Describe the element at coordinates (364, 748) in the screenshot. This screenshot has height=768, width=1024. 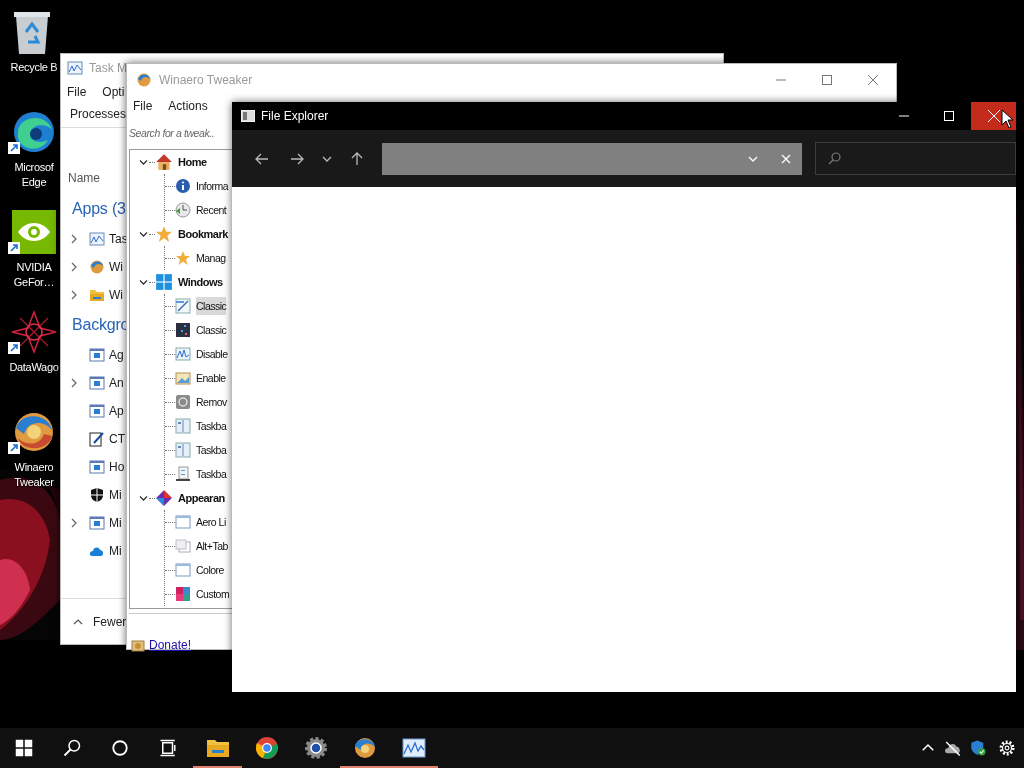
I see `swirl-icon` at that location.